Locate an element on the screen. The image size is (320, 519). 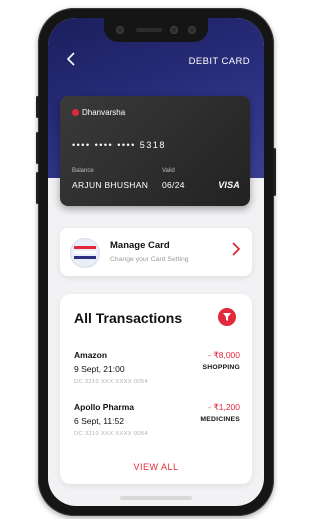
bank-name: Dhanvarsha is located at coordinates (104, 112).